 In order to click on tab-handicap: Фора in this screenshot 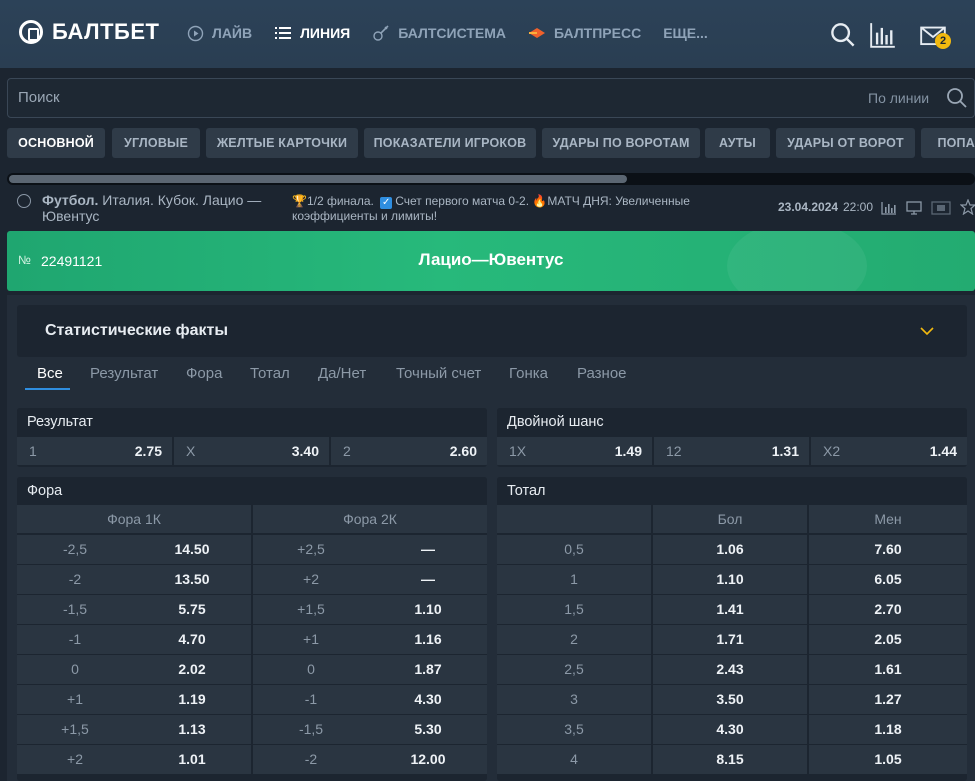, I will do `click(204, 373)`.